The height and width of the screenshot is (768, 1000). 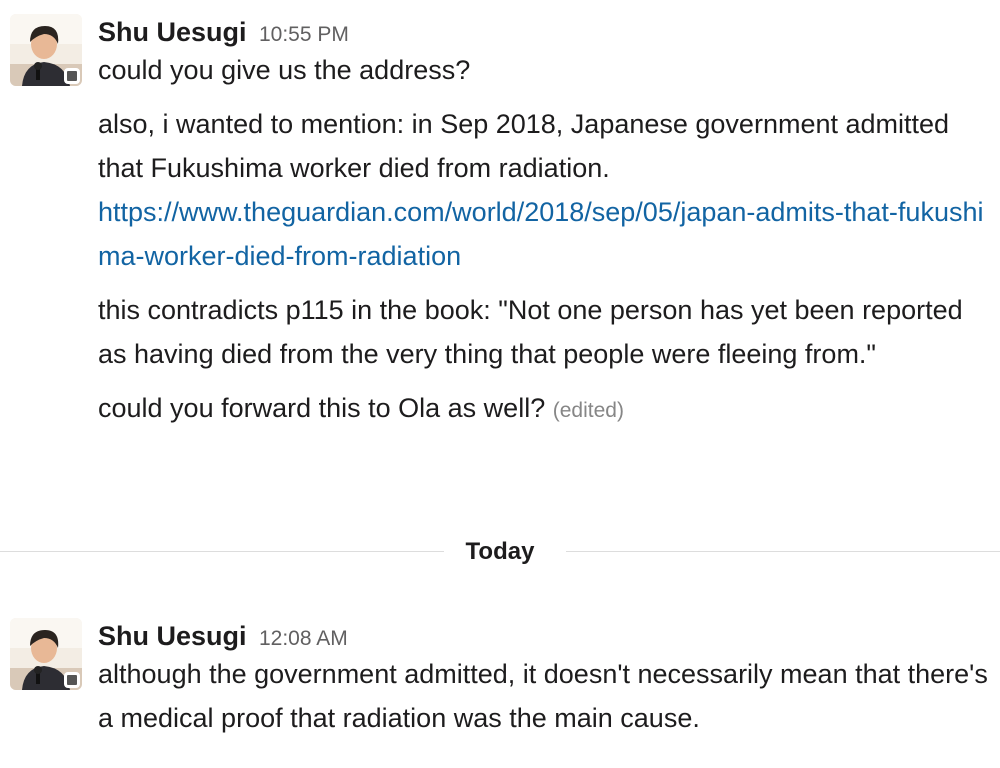 I want to click on message-header: Shu Uesugi 10:55 PM, so click(x=546, y=32).